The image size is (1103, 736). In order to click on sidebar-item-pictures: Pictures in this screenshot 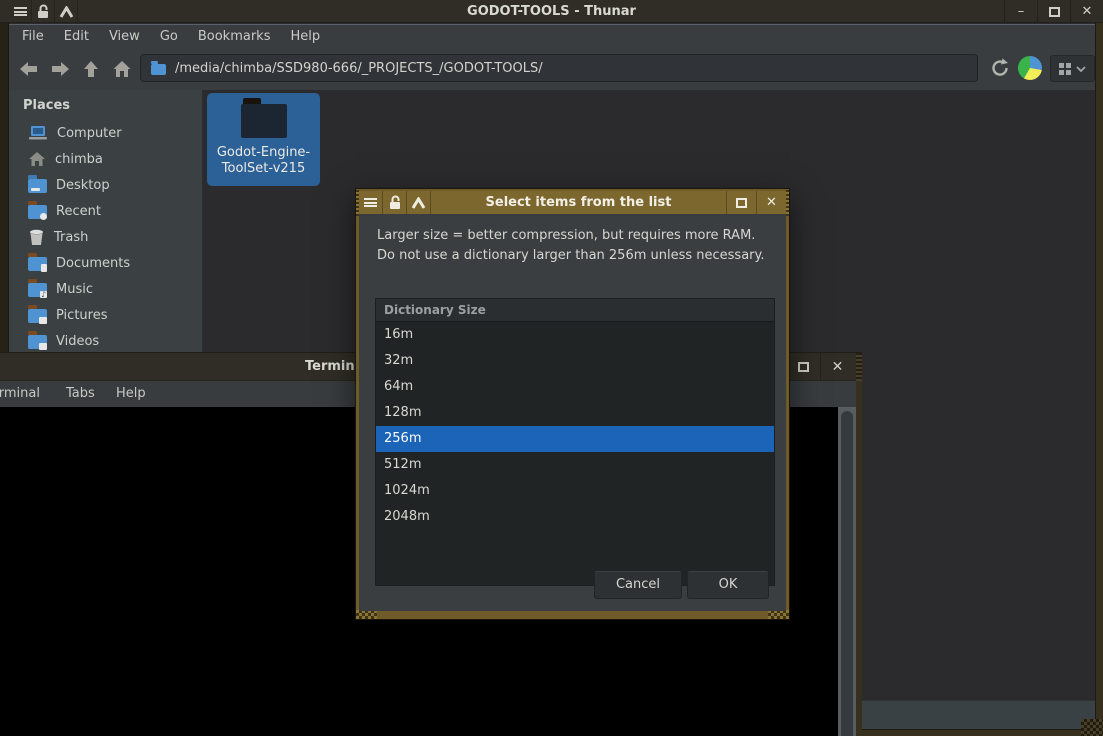, I will do `click(105, 315)`.